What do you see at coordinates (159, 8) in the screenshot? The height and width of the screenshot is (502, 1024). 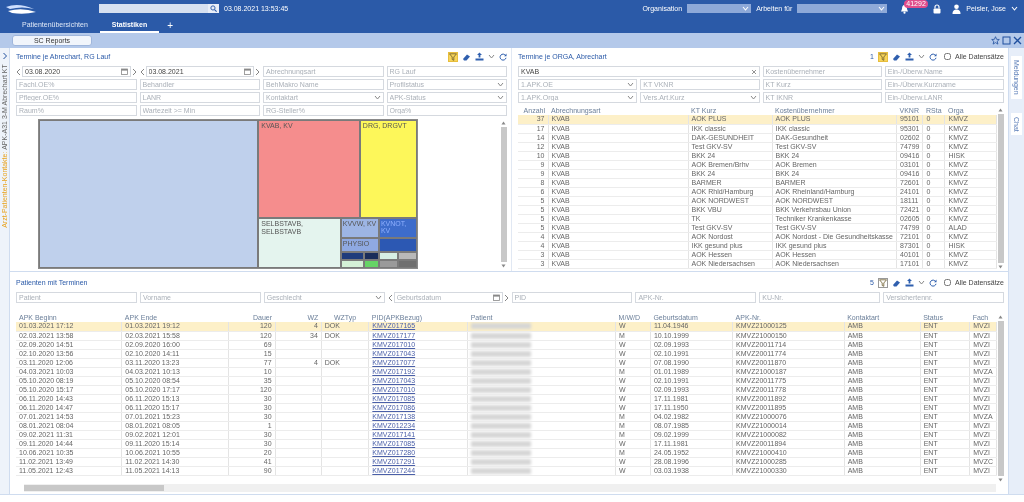 I see `search-field` at bounding box center [159, 8].